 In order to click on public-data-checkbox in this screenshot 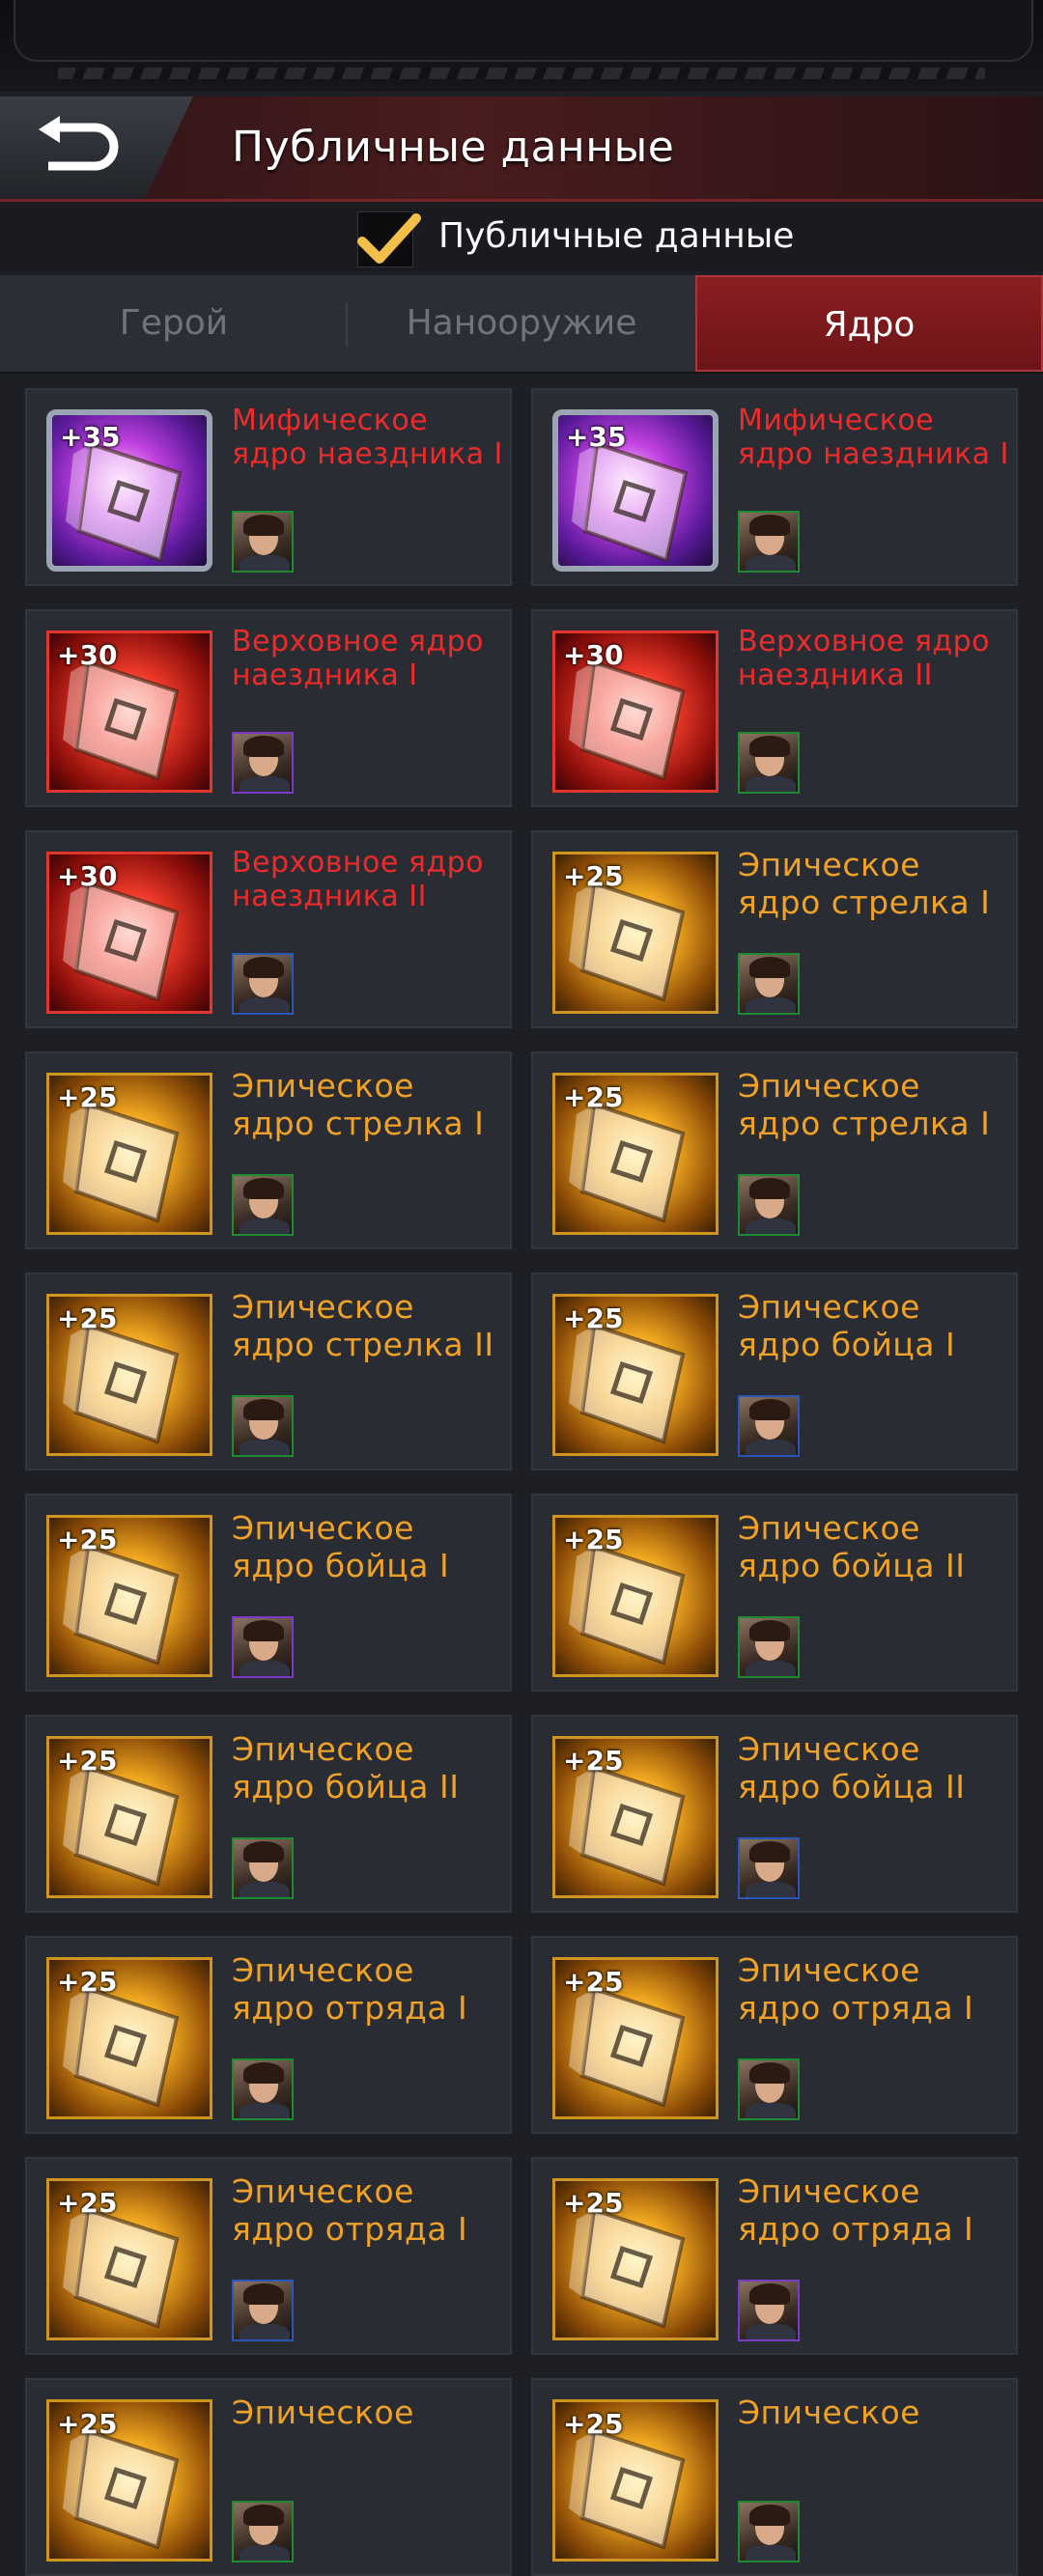, I will do `click(389, 239)`.